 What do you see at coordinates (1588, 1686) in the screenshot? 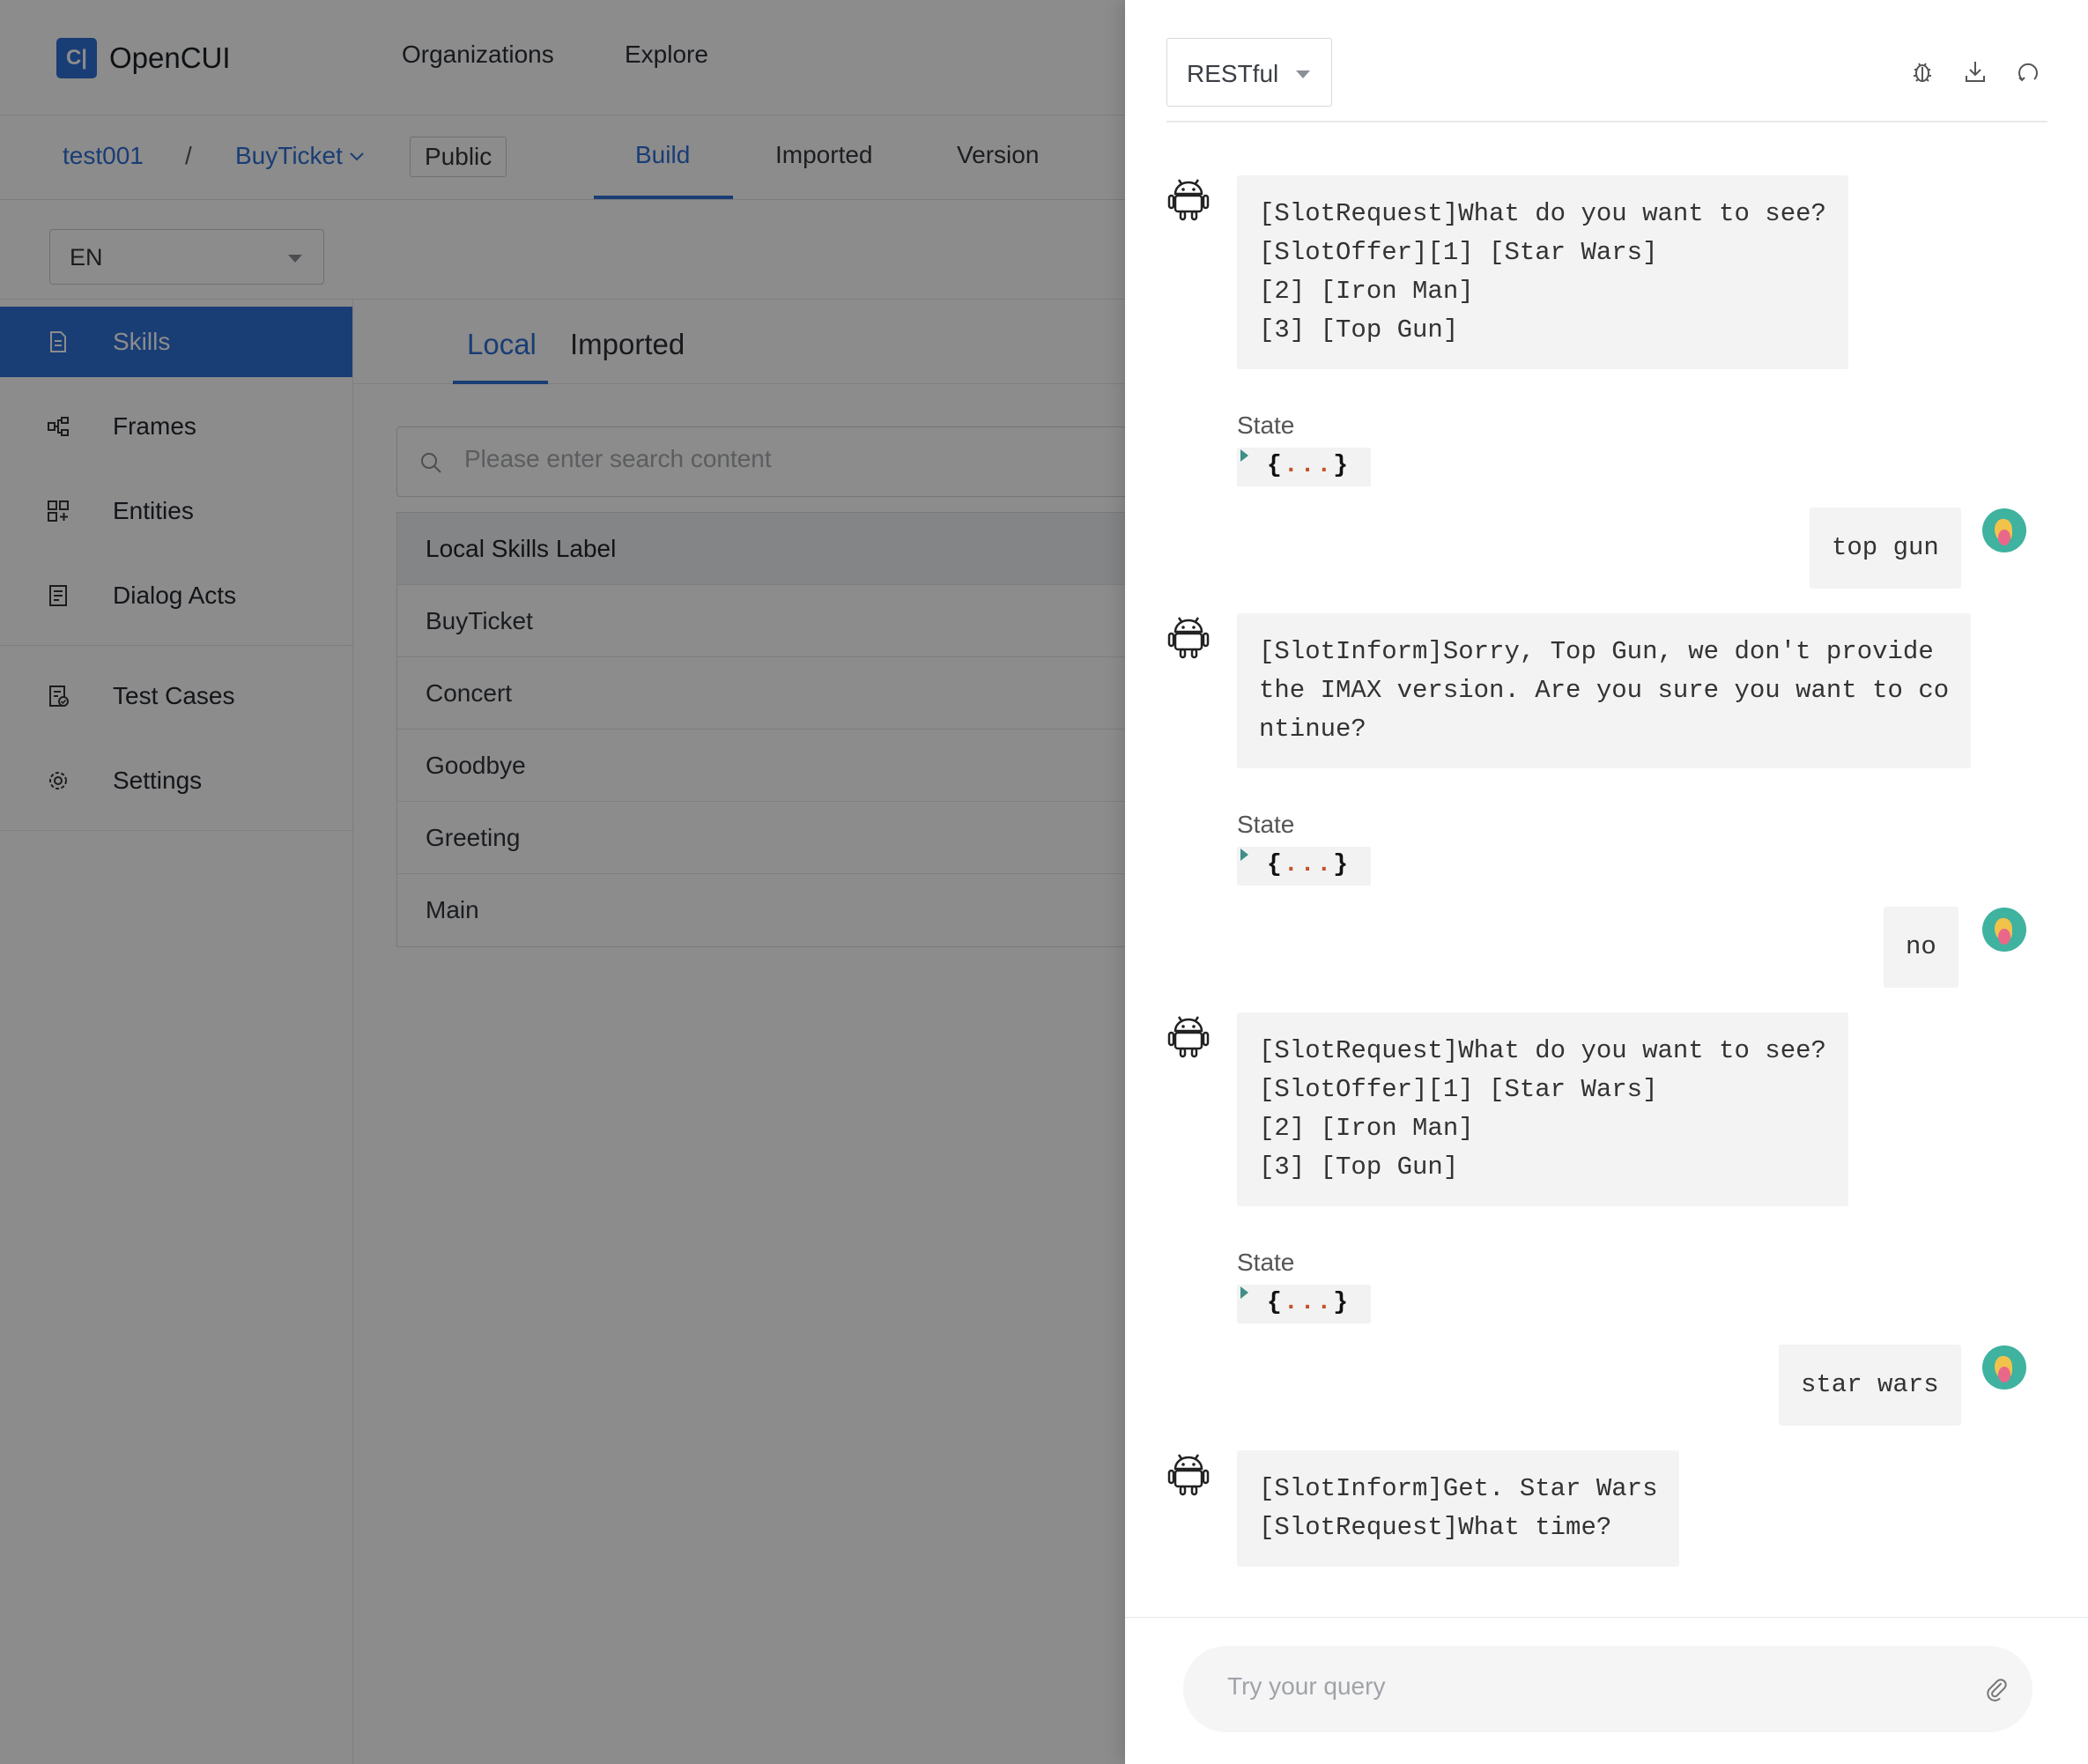
I see `query-input` at bounding box center [1588, 1686].